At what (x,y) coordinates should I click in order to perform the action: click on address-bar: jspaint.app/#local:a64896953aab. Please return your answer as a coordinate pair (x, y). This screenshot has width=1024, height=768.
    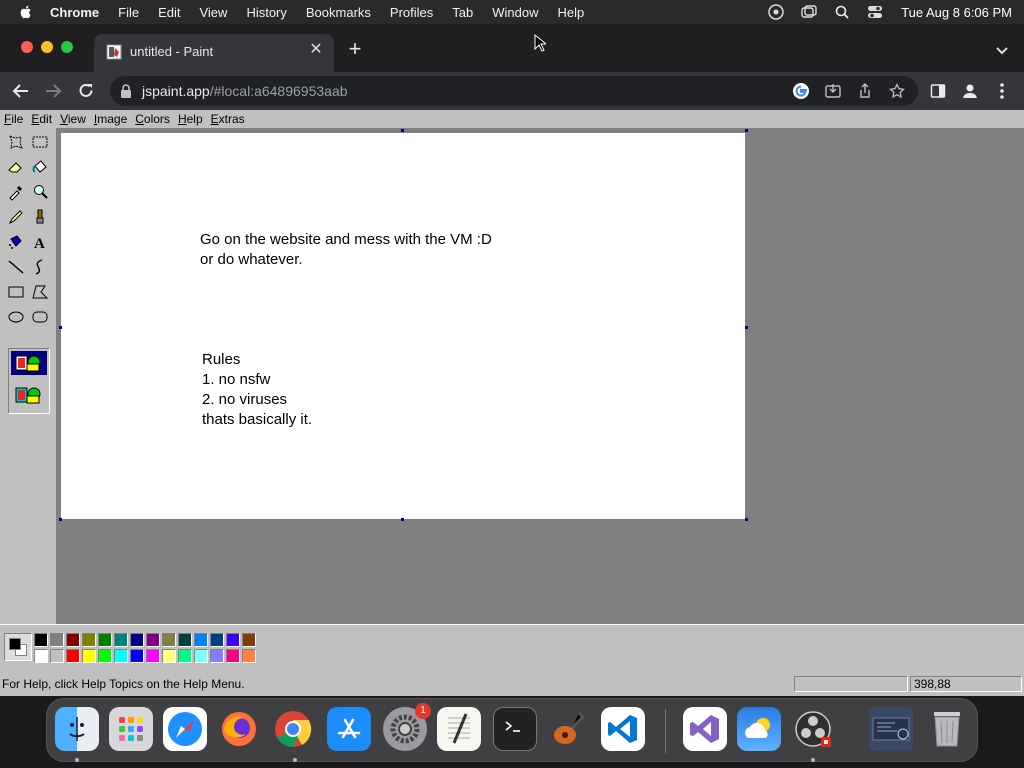
    Looking at the image, I should click on (514, 91).